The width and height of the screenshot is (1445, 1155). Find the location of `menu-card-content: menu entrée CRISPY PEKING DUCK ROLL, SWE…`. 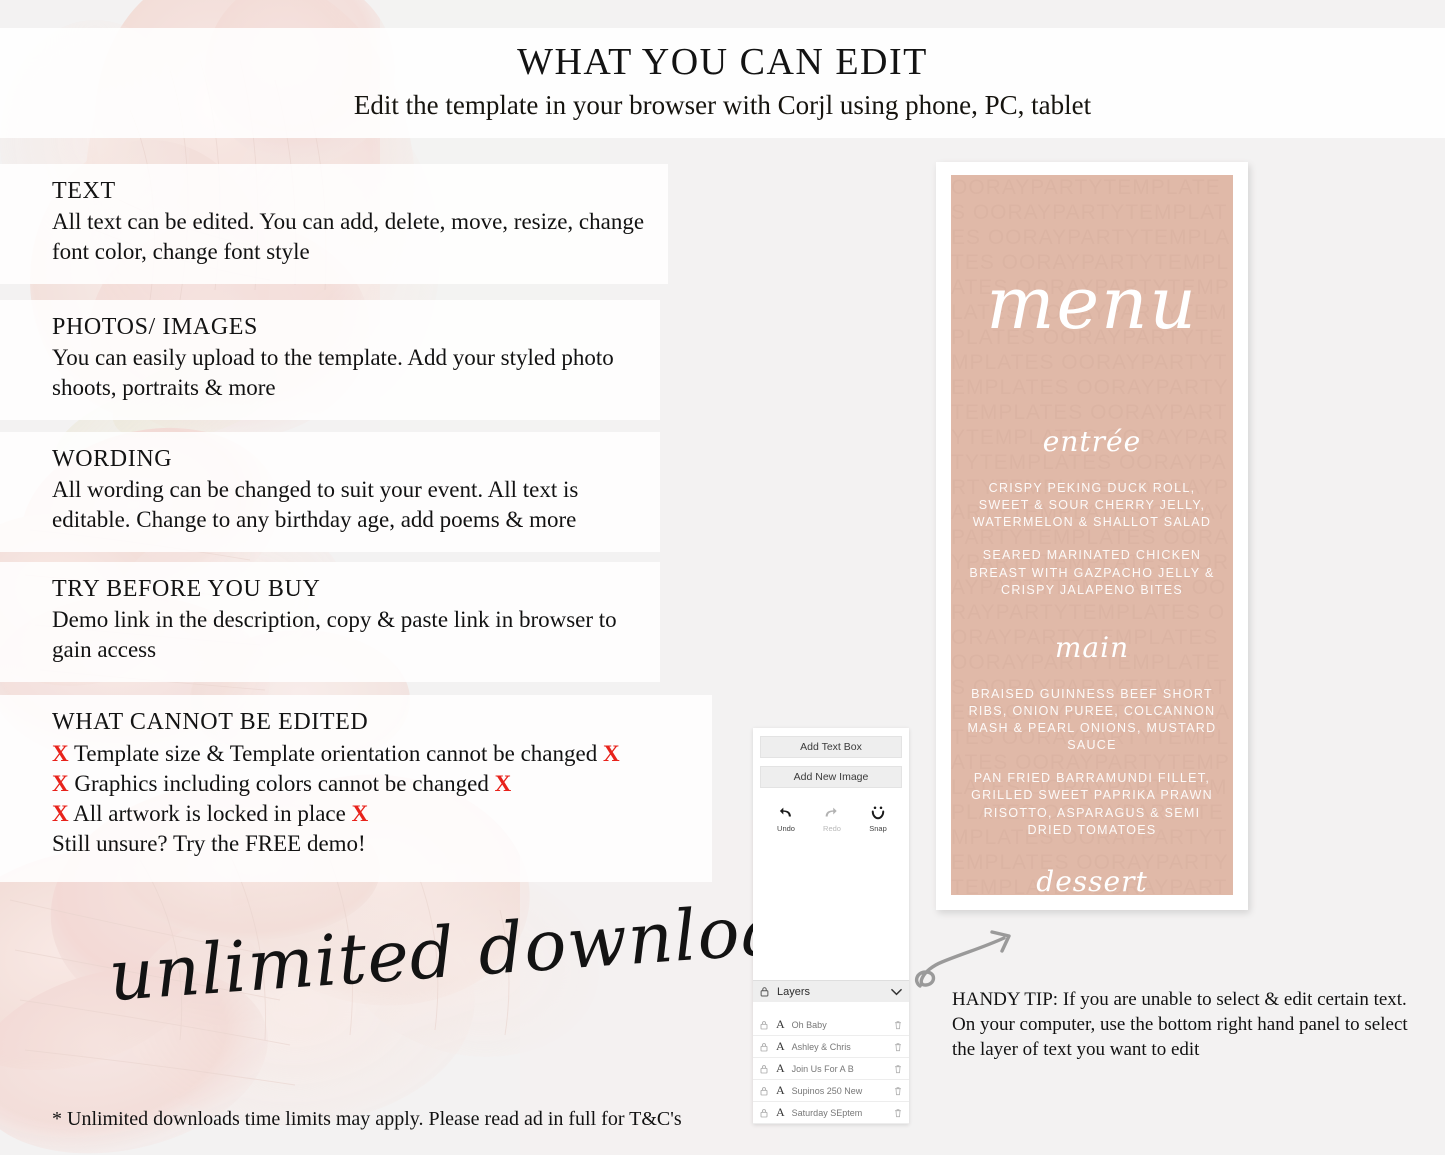

menu-card-content: menu entrée CRISPY PEKING DUCK ROLL, SWE… is located at coordinates (1092, 535).